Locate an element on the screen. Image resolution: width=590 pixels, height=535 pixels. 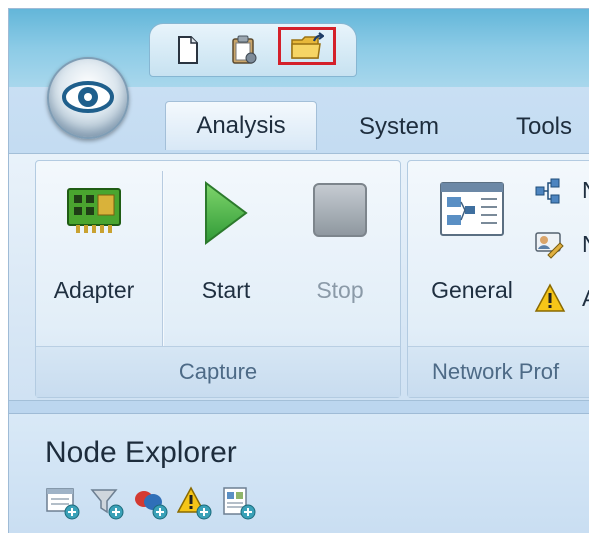
start-label: Start is located at coordinates (226, 290).